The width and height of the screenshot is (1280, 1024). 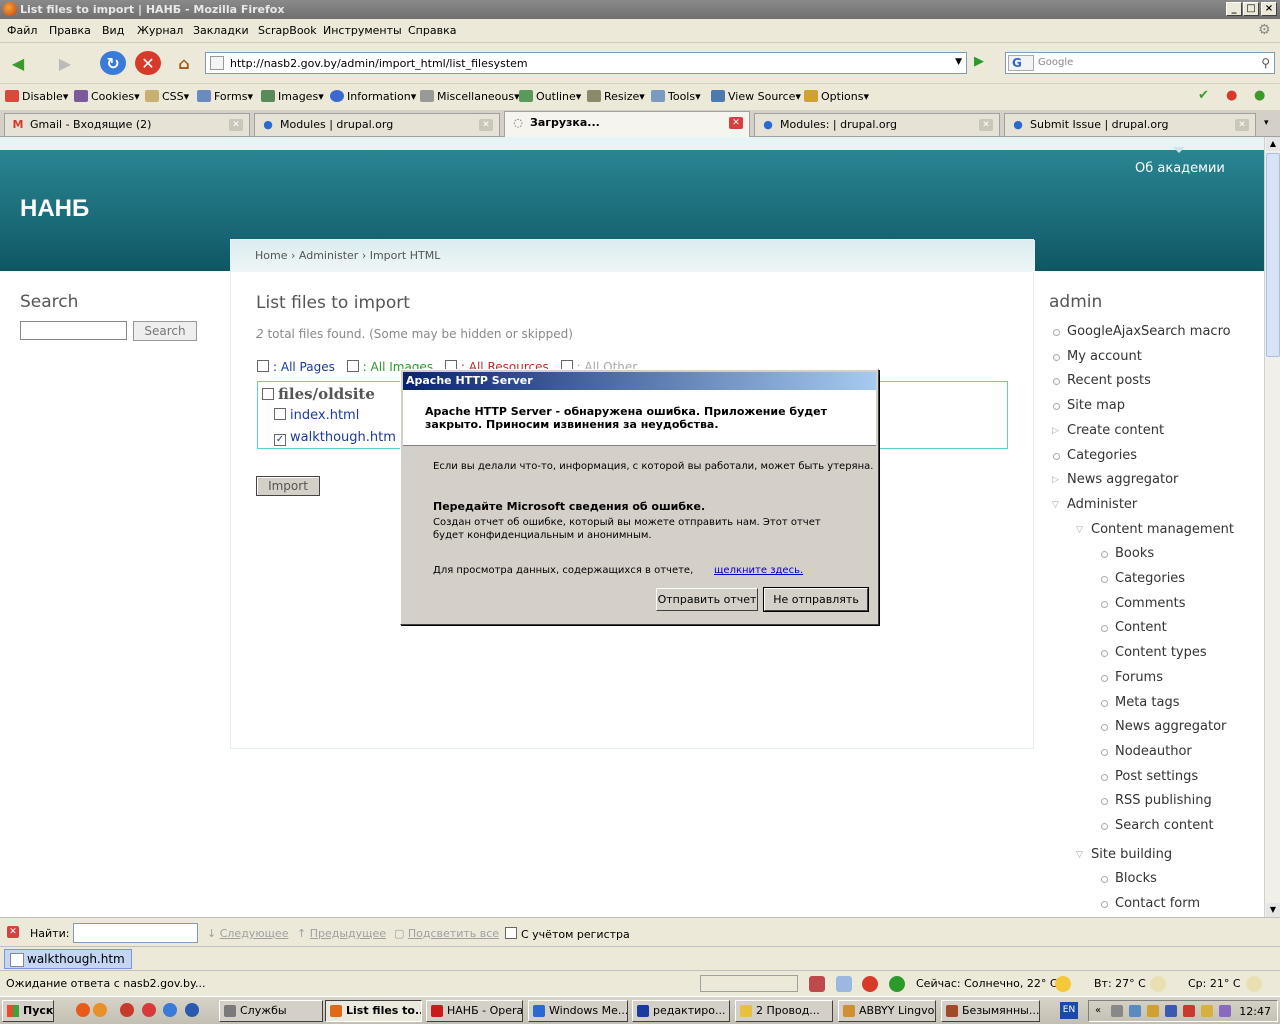 I want to click on online-status-icon, so click(x=897, y=984).